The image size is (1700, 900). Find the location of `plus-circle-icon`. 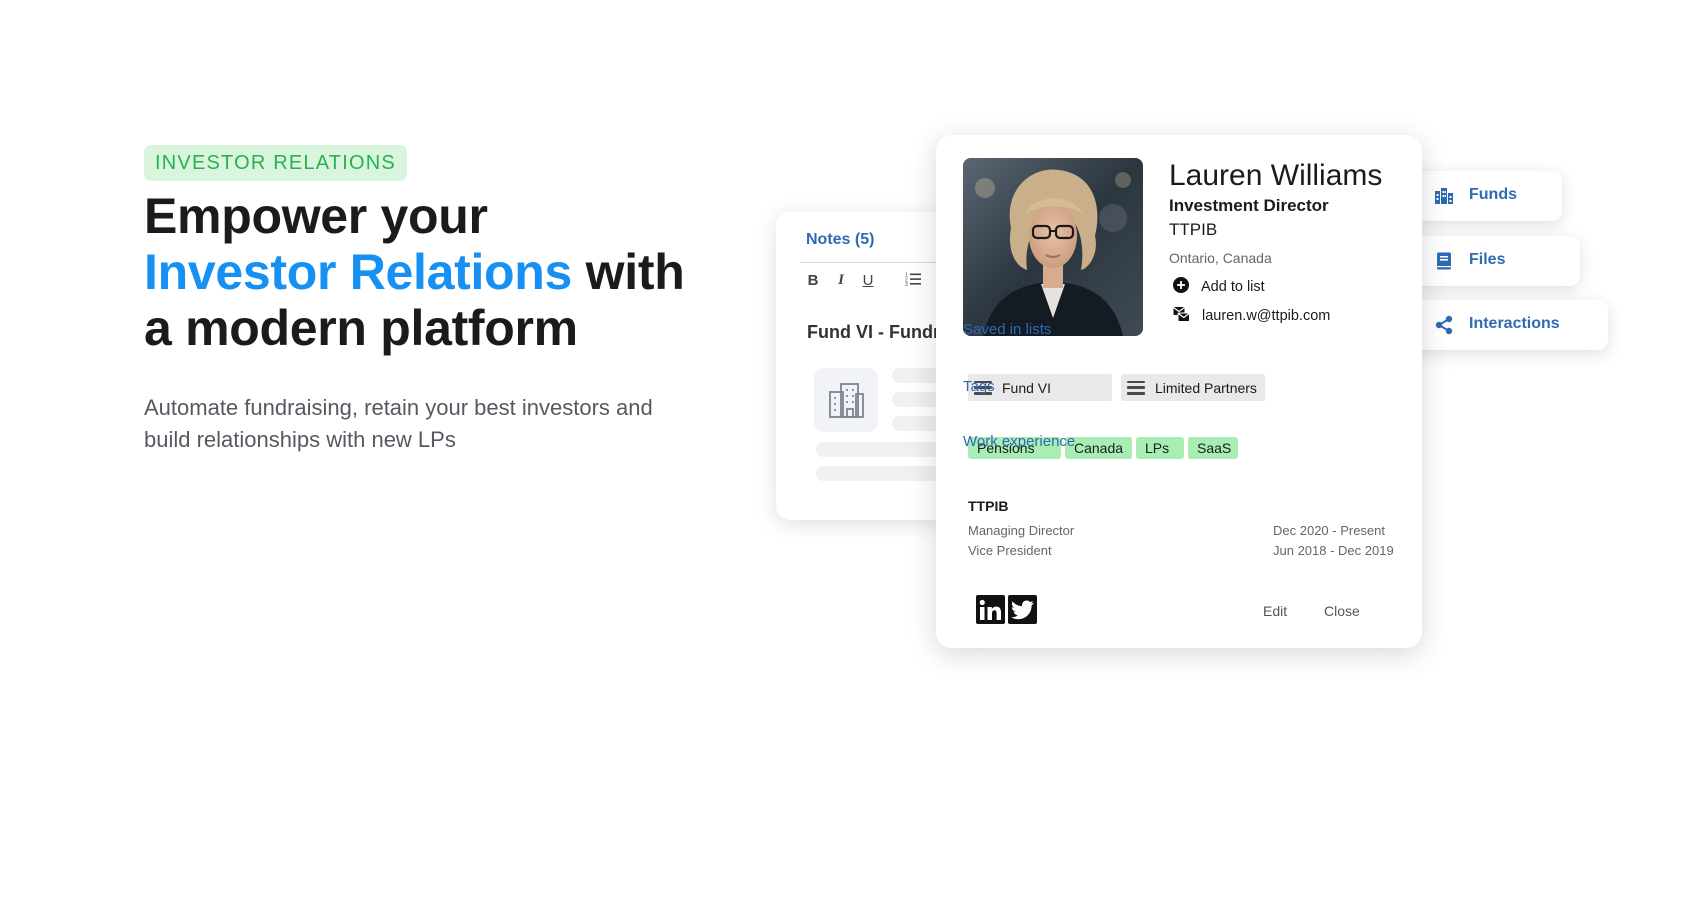

plus-circle-icon is located at coordinates (1181, 287).